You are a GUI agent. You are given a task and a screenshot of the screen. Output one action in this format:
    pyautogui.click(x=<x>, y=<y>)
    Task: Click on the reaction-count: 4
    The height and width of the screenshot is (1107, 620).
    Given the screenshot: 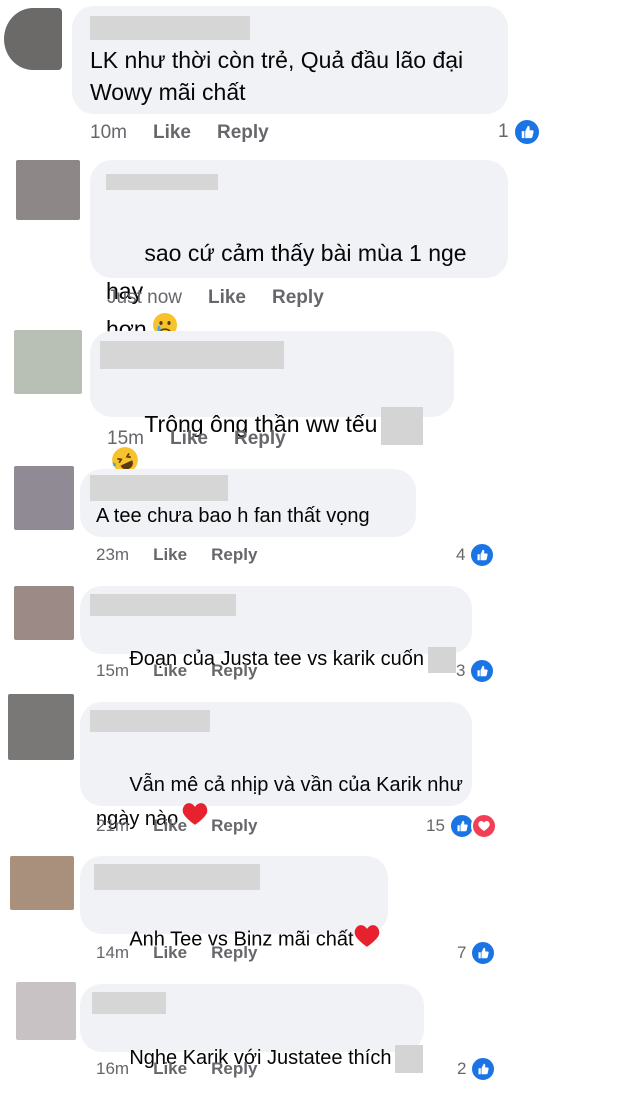 What is the action you would take?
    pyautogui.click(x=476, y=555)
    